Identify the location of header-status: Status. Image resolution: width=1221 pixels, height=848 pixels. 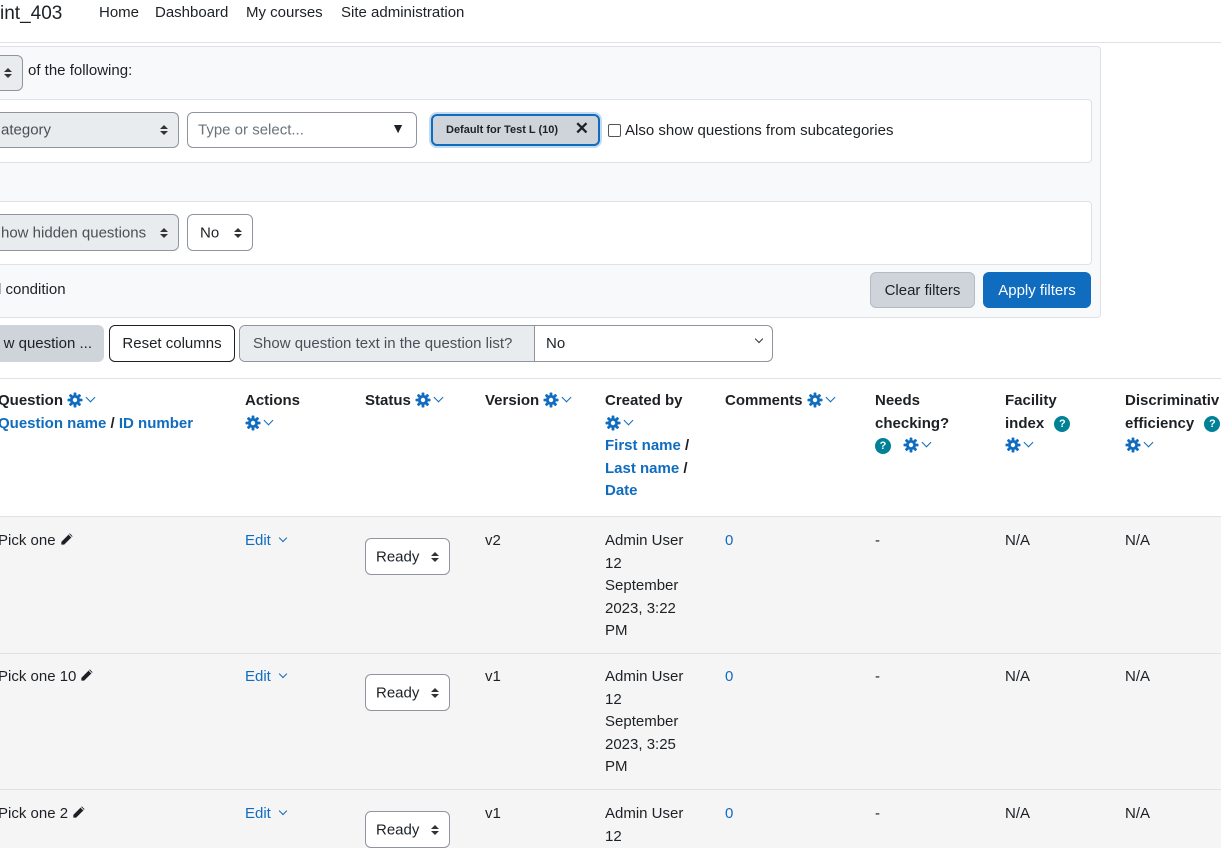
(404, 401).